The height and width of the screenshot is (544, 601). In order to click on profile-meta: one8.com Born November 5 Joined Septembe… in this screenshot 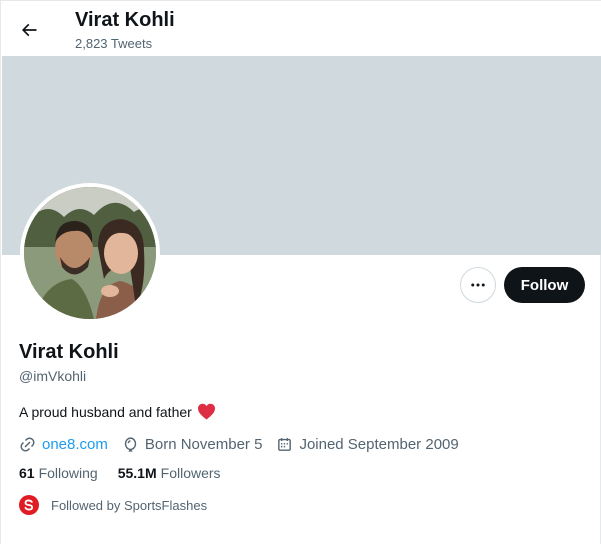, I will do `click(246, 444)`.